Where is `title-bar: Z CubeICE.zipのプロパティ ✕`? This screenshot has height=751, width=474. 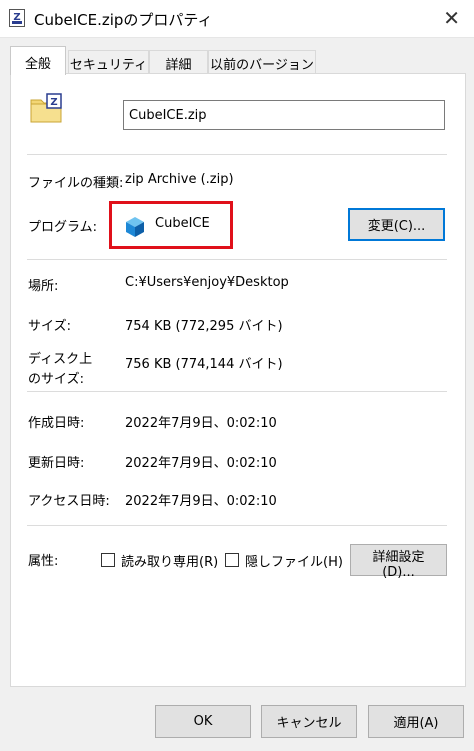
title-bar: Z CubeICE.zipのプロパティ ✕ is located at coordinates (237, 19).